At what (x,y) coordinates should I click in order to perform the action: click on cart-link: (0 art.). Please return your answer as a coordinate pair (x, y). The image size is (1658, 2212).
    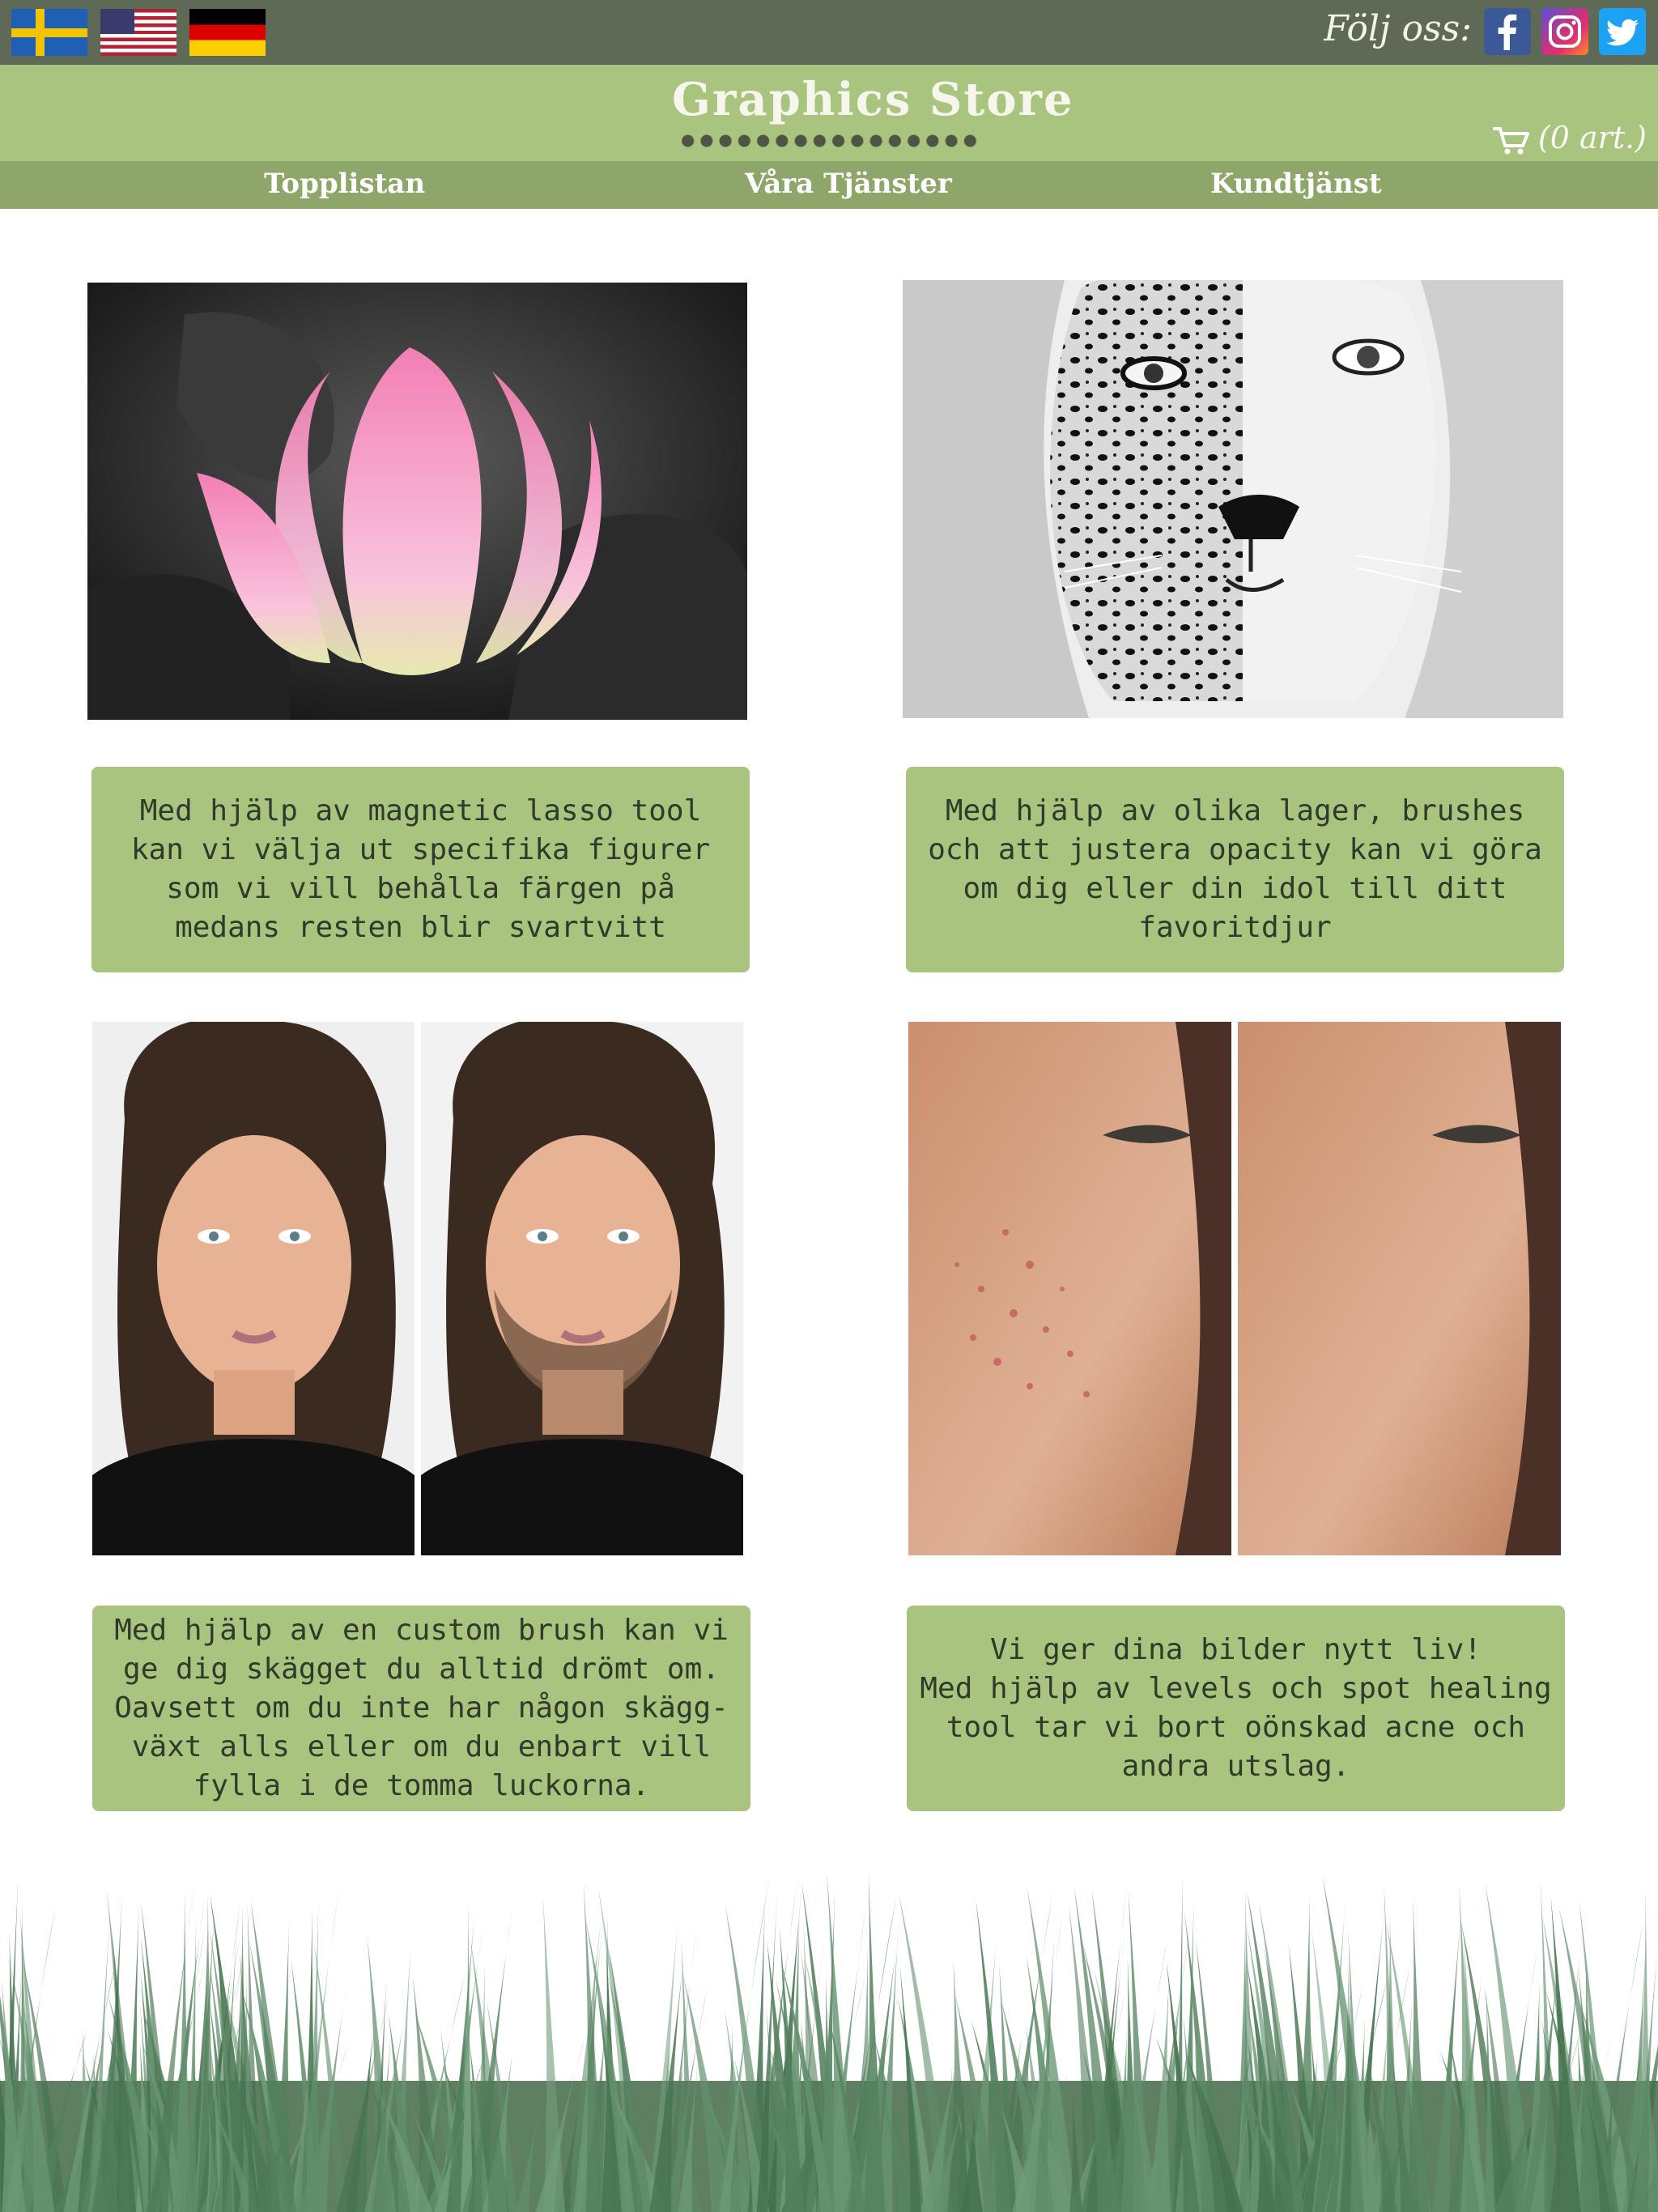
    Looking at the image, I should click on (1569, 138).